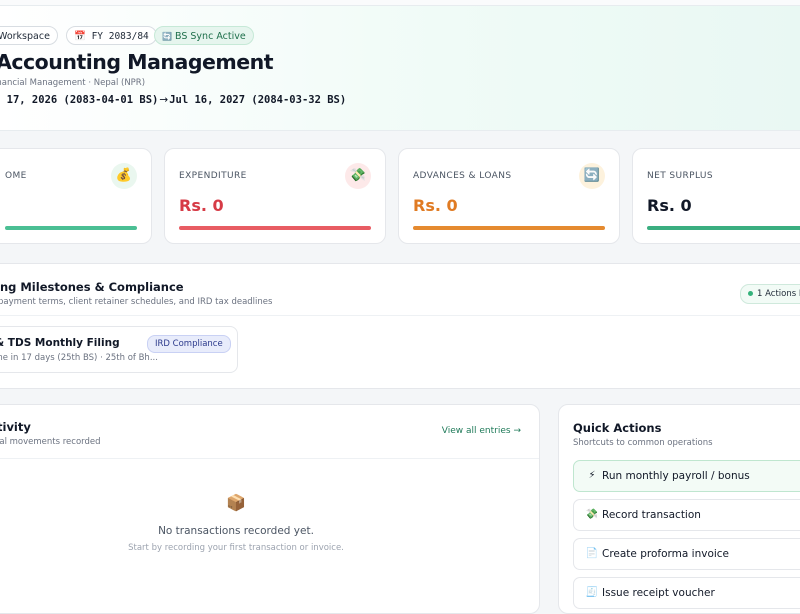 The image size is (800, 614). What do you see at coordinates (137, 62) in the screenshot?
I see `page-title: Accounting Management` at bounding box center [137, 62].